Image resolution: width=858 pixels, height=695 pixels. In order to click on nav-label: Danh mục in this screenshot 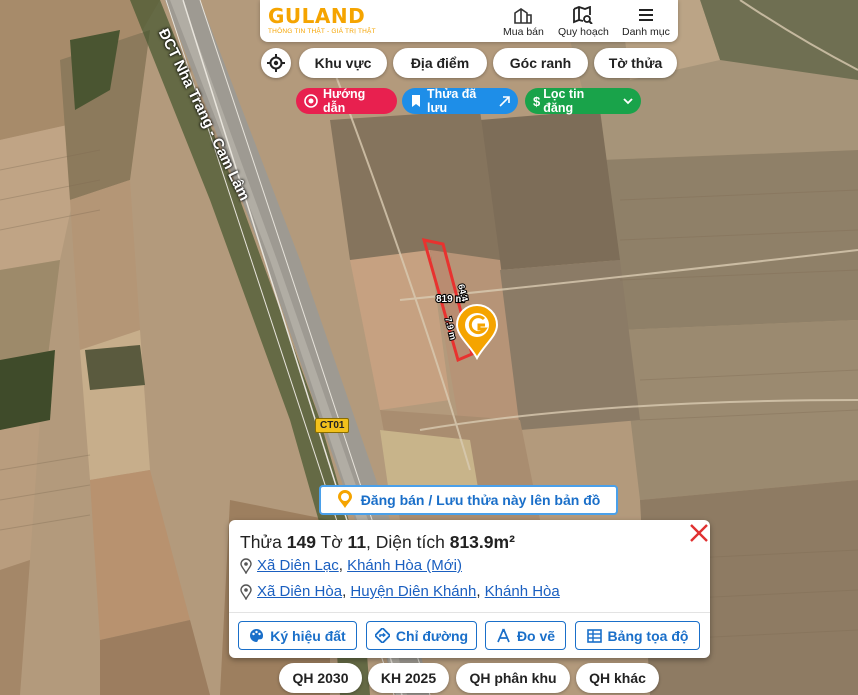, I will do `click(646, 32)`.